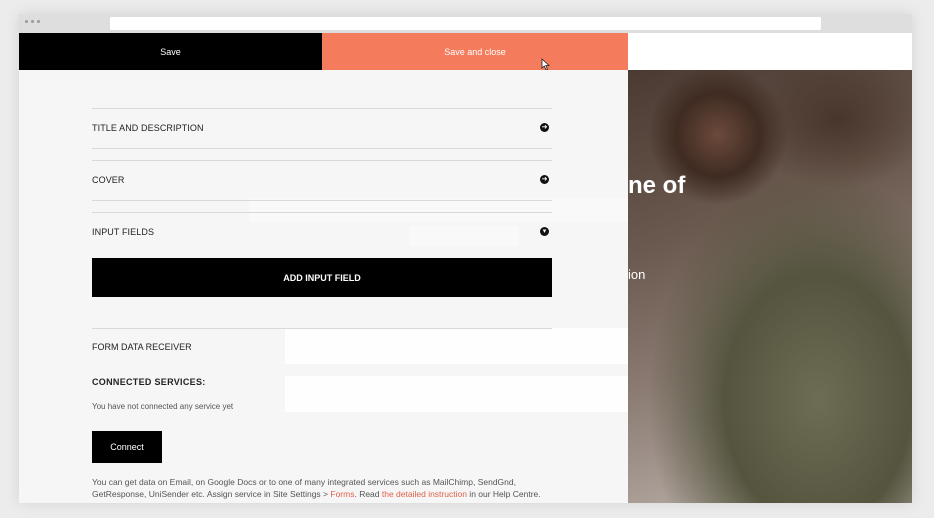 Image resolution: width=934 pixels, height=518 pixels. Describe the element at coordinates (322, 128) in the screenshot. I see `section-title-and-description: TITLE AND DESCRIPTION ➜` at that location.